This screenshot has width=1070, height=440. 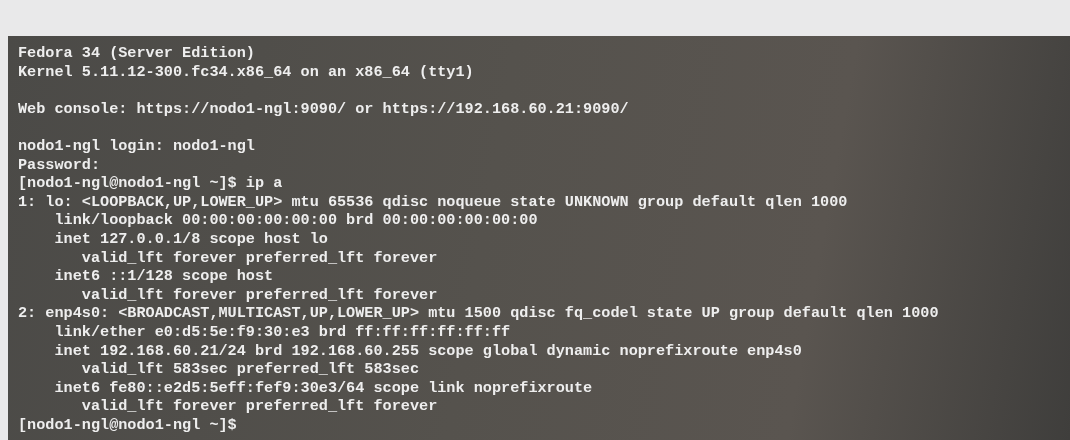 What do you see at coordinates (295, 220) in the screenshot?
I see `console-line: link/loopback 00:00:00:00:00:00 brd 00:00:00:00:00:00` at bounding box center [295, 220].